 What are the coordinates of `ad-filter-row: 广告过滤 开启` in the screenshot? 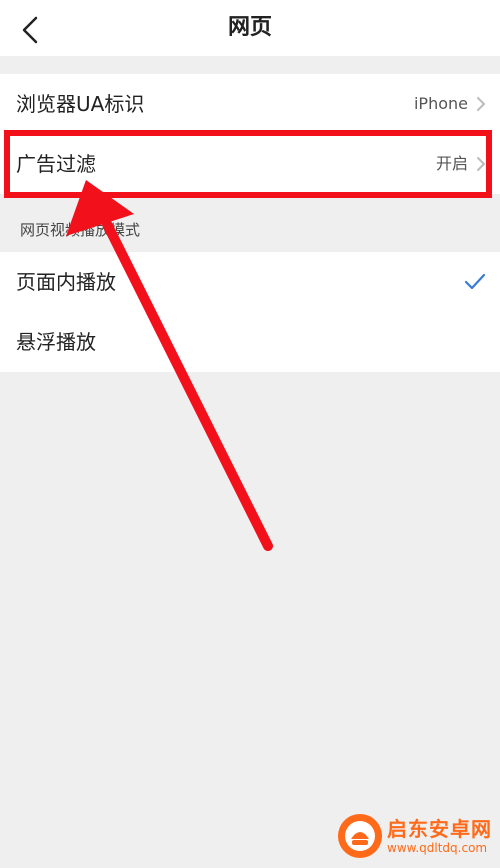 It's located at (250, 164).